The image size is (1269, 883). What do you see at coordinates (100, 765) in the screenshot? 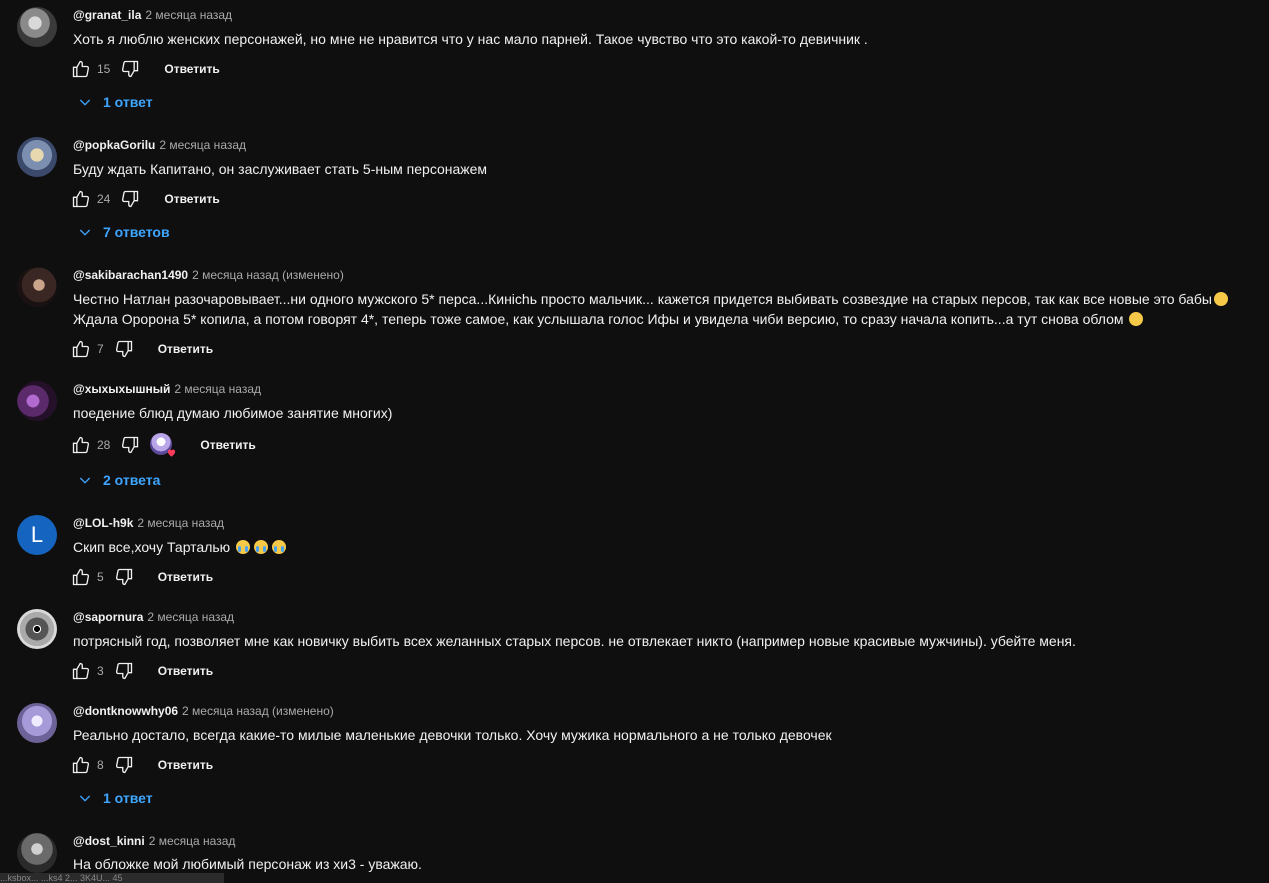
I see `like-count: 8` at bounding box center [100, 765].